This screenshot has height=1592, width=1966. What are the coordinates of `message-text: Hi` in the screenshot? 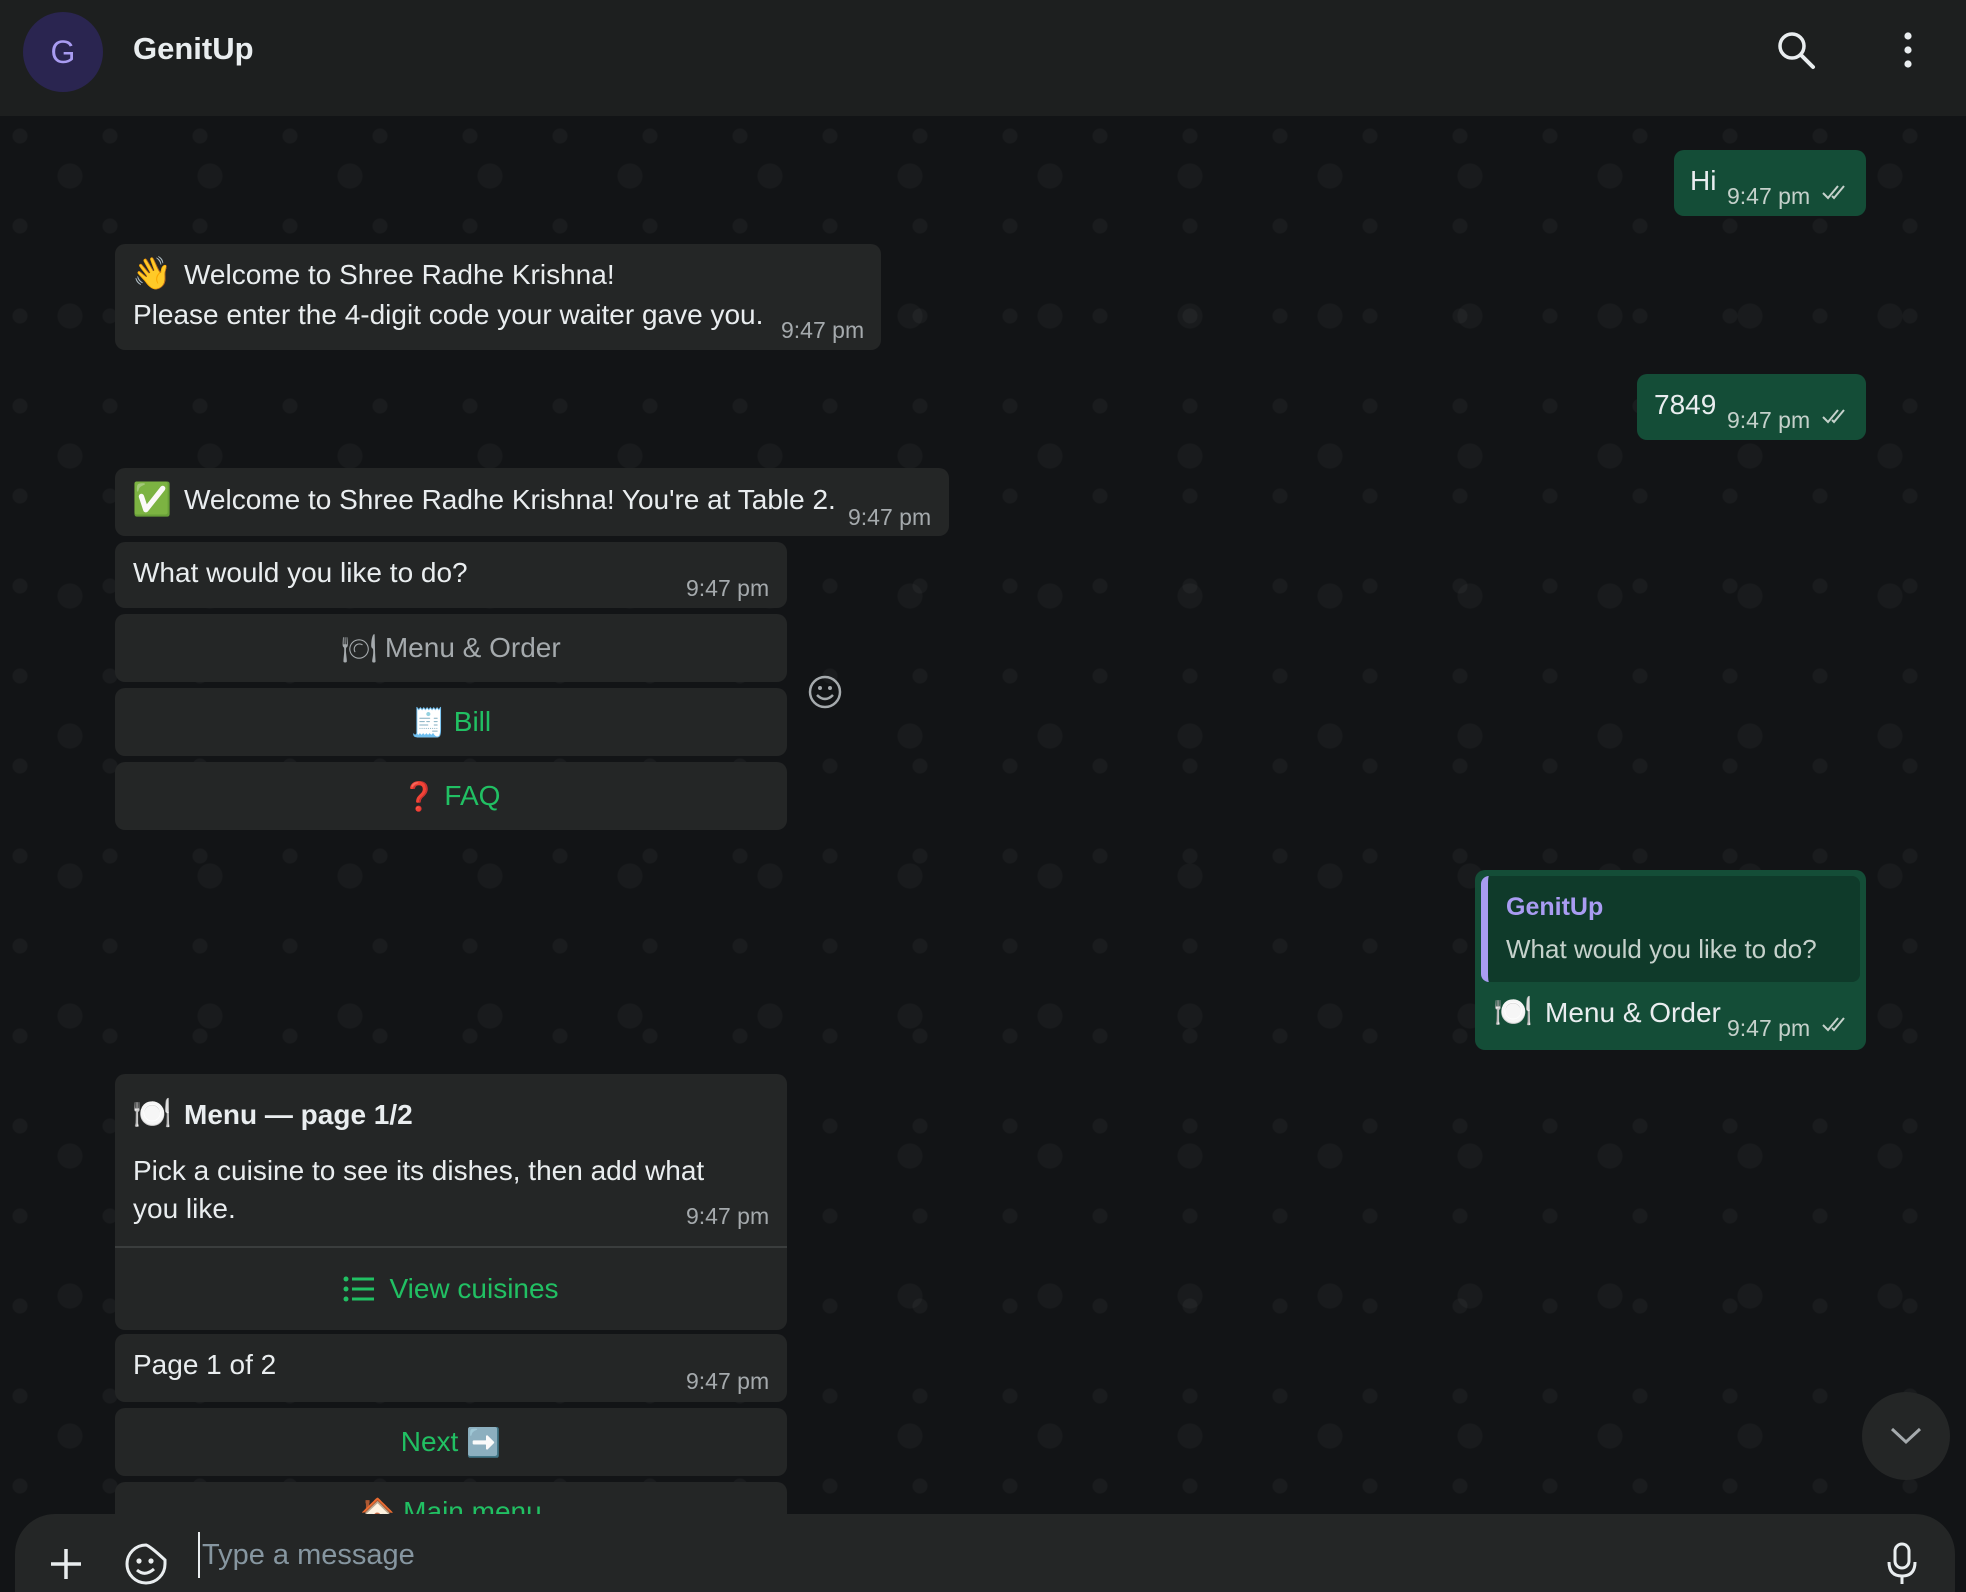 It's located at (1703, 180).